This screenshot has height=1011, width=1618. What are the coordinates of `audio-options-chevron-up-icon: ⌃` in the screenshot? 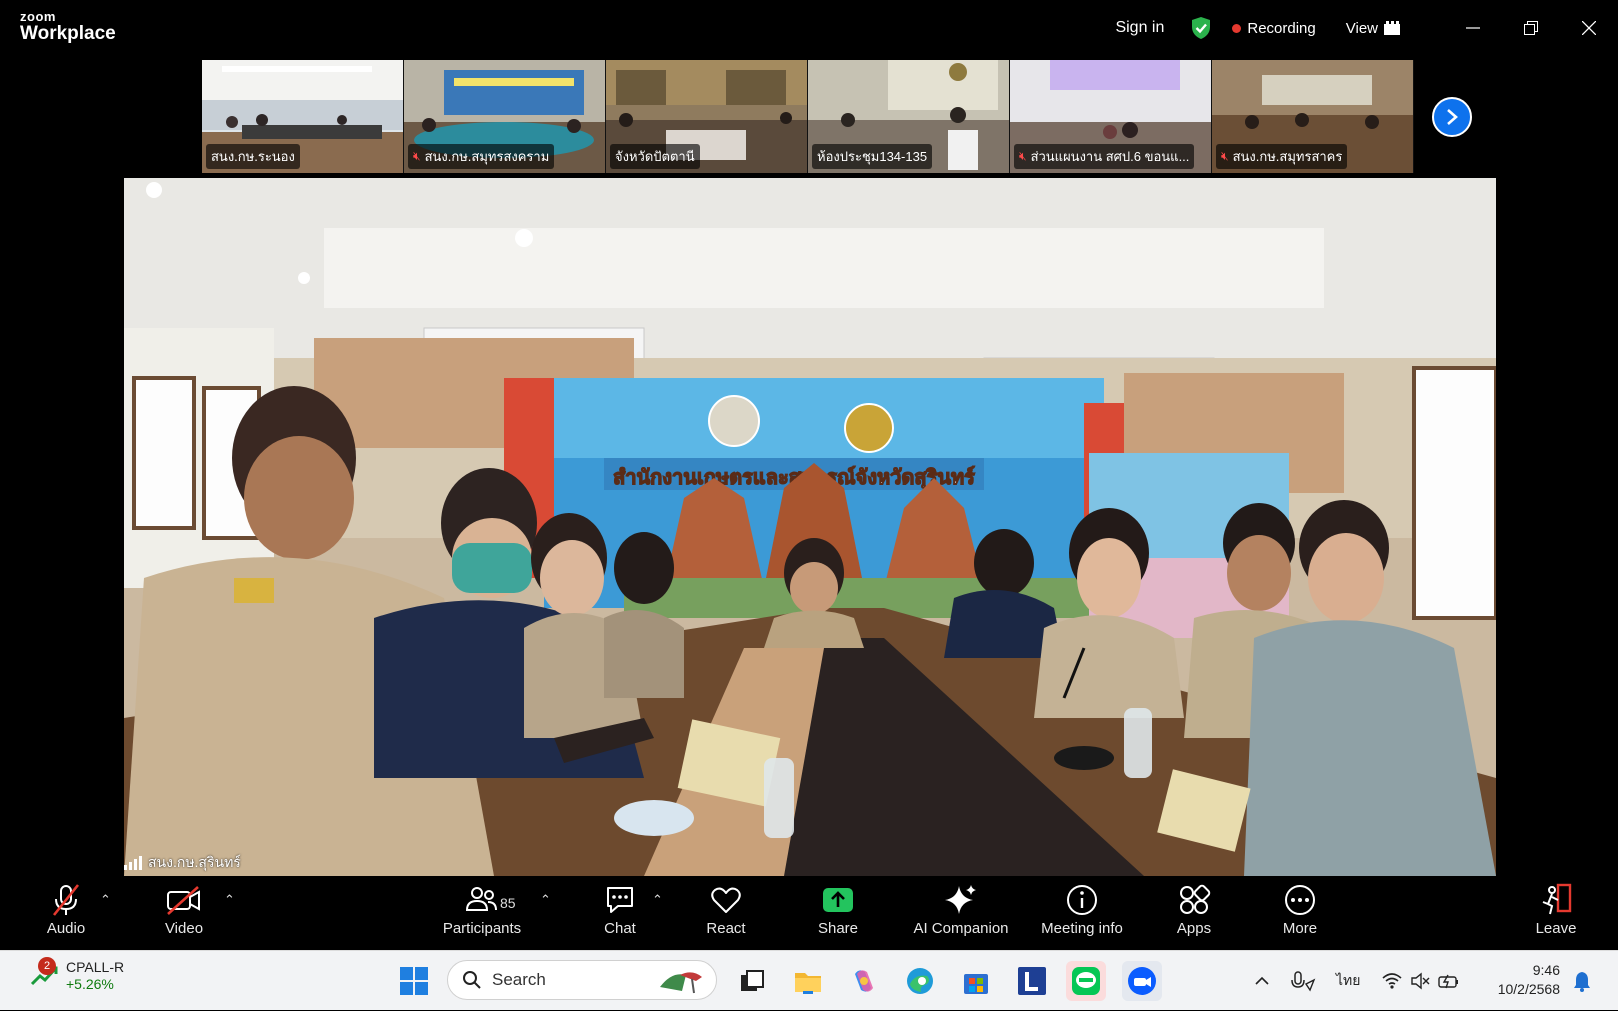 It's located at (105, 900).